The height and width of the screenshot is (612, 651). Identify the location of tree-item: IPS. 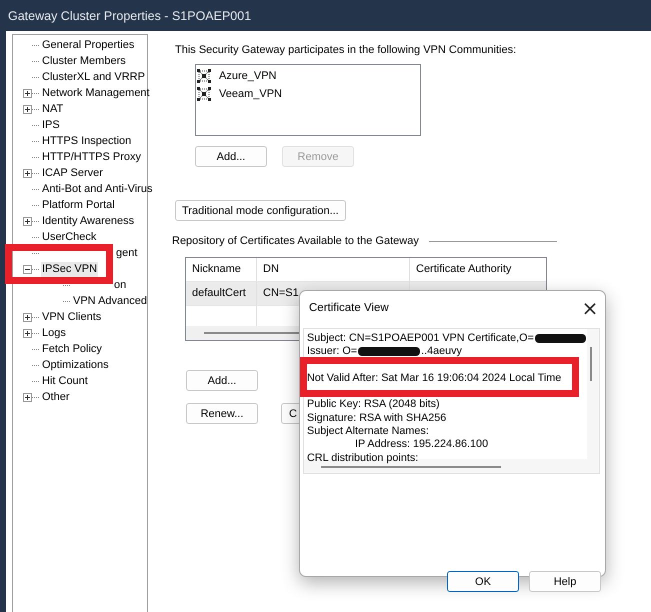
(51, 125).